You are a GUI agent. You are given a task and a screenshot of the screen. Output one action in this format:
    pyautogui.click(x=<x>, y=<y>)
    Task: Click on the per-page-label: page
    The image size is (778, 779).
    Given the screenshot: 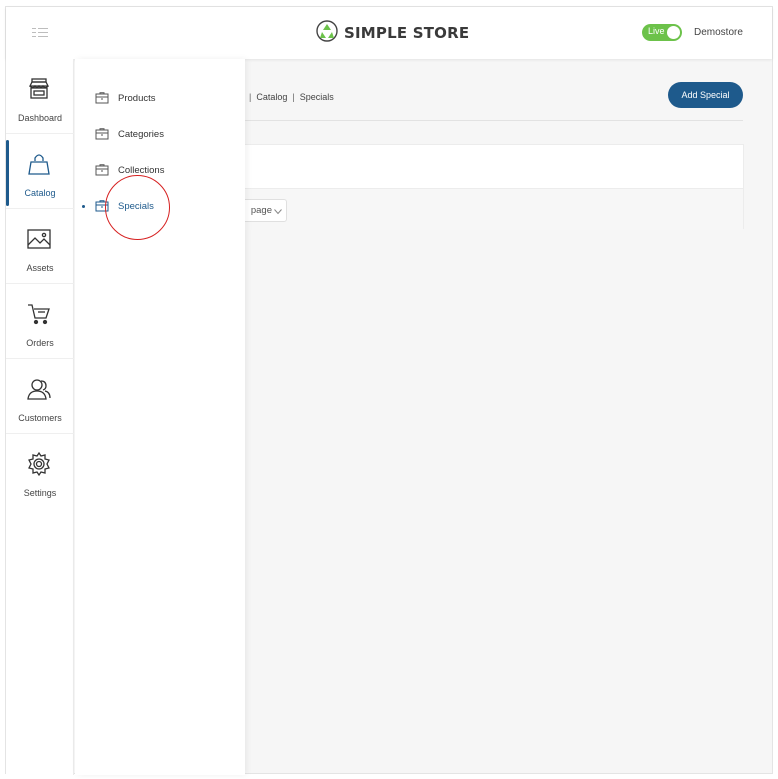 What is the action you would take?
    pyautogui.click(x=261, y=210)
    